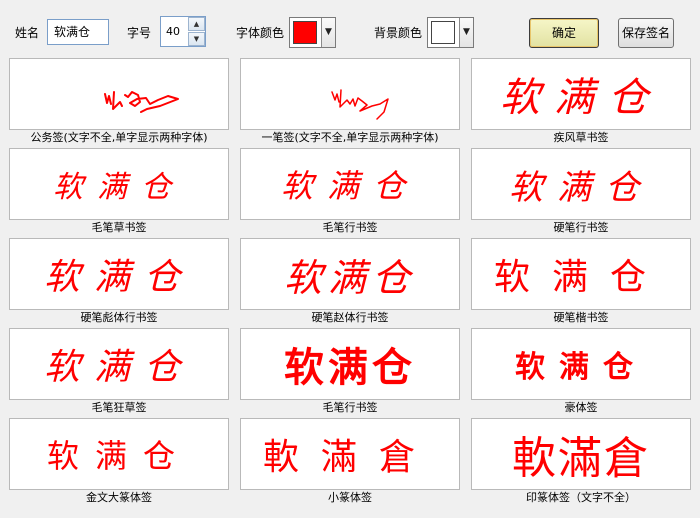 Image resolution: width=700 pixels, height=518 pixels. What do you see at coordinates (27, 33) in the screenshot?
I see `name-label: 姓名` at bounding box center [27, 33].